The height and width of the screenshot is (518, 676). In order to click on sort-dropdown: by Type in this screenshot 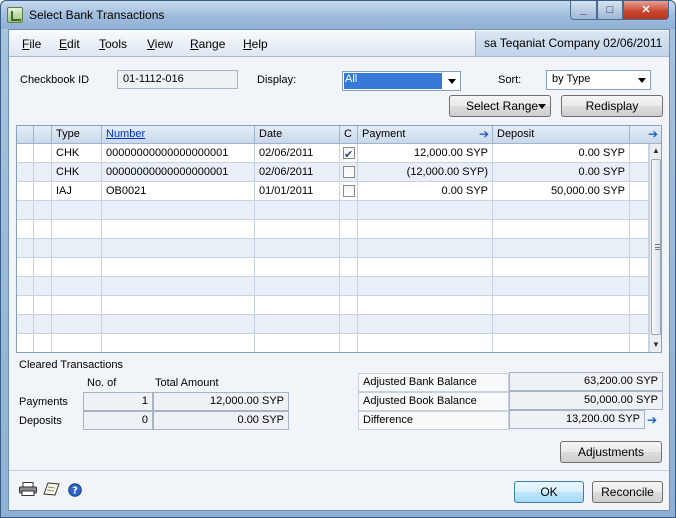, I will do `click(598, 80)`.